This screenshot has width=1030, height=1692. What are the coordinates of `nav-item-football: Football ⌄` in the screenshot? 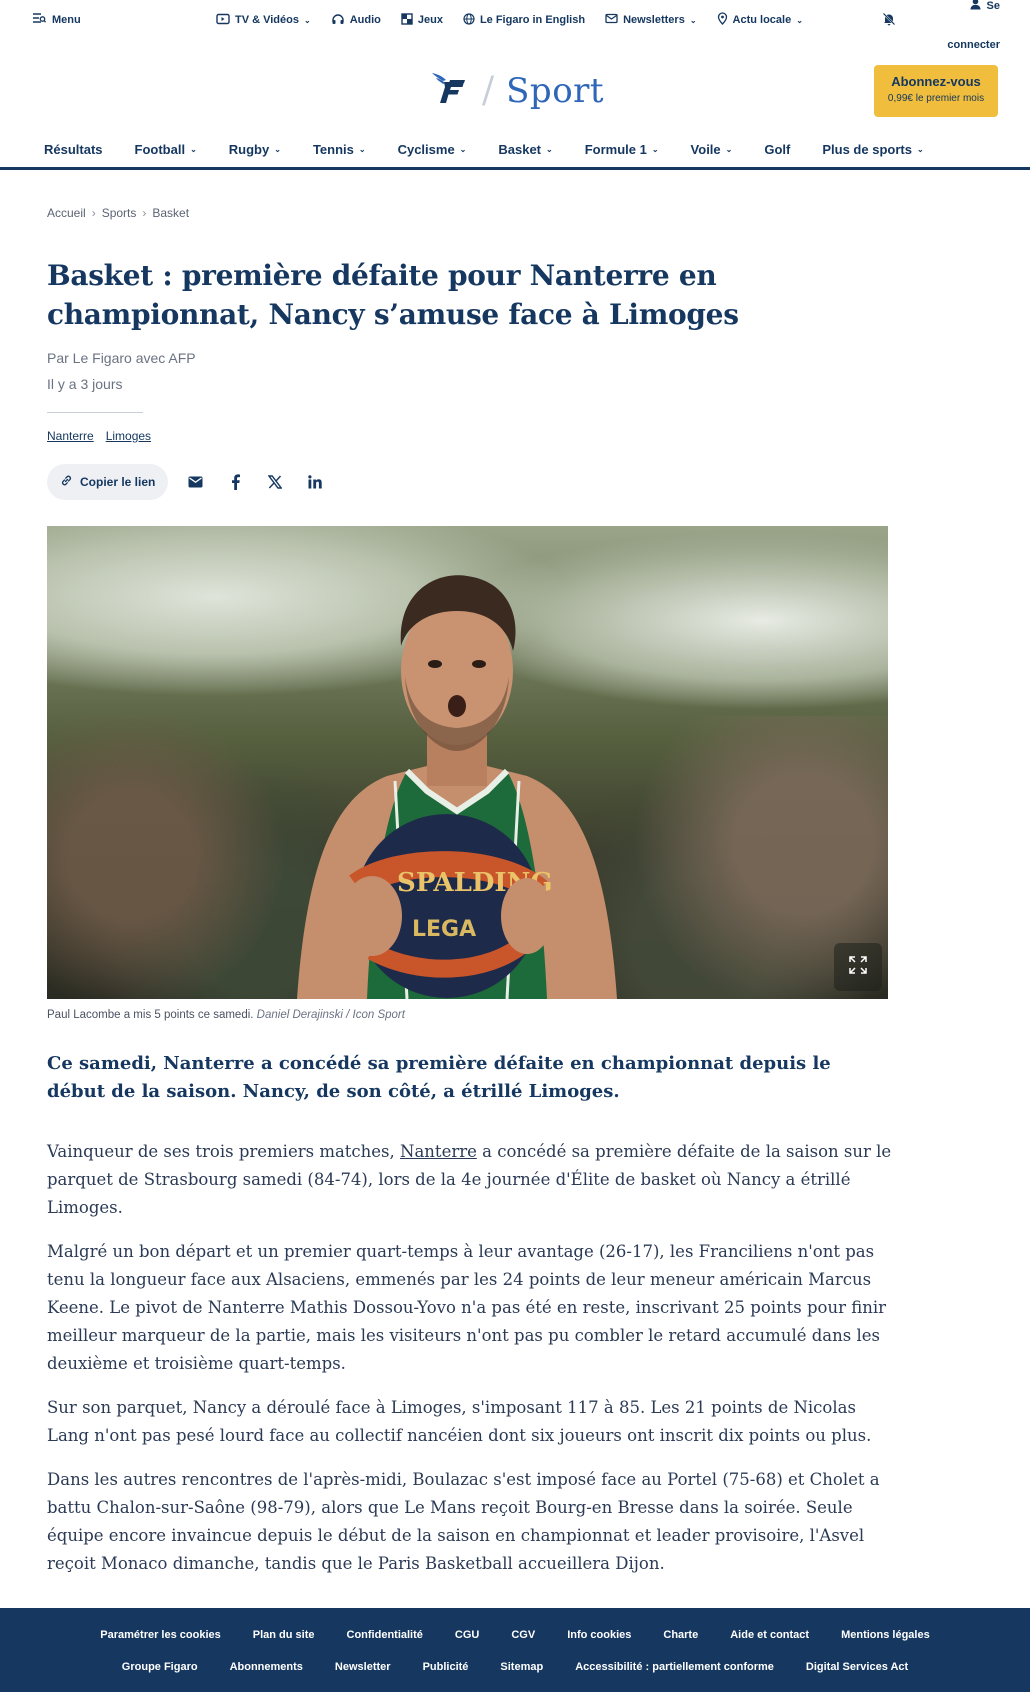 It's located at (166, 149).